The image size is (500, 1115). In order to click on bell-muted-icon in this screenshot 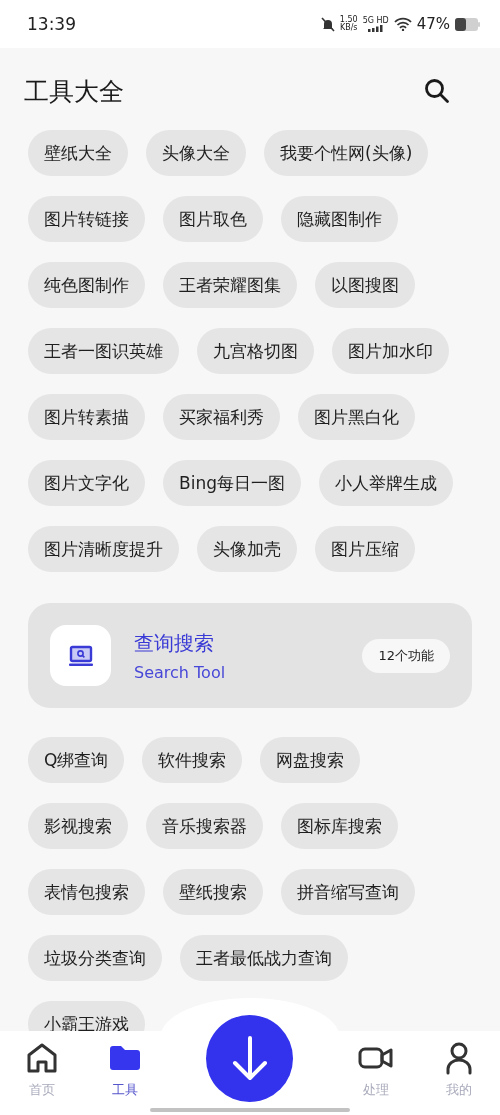, I will do `click(327, 24)`.